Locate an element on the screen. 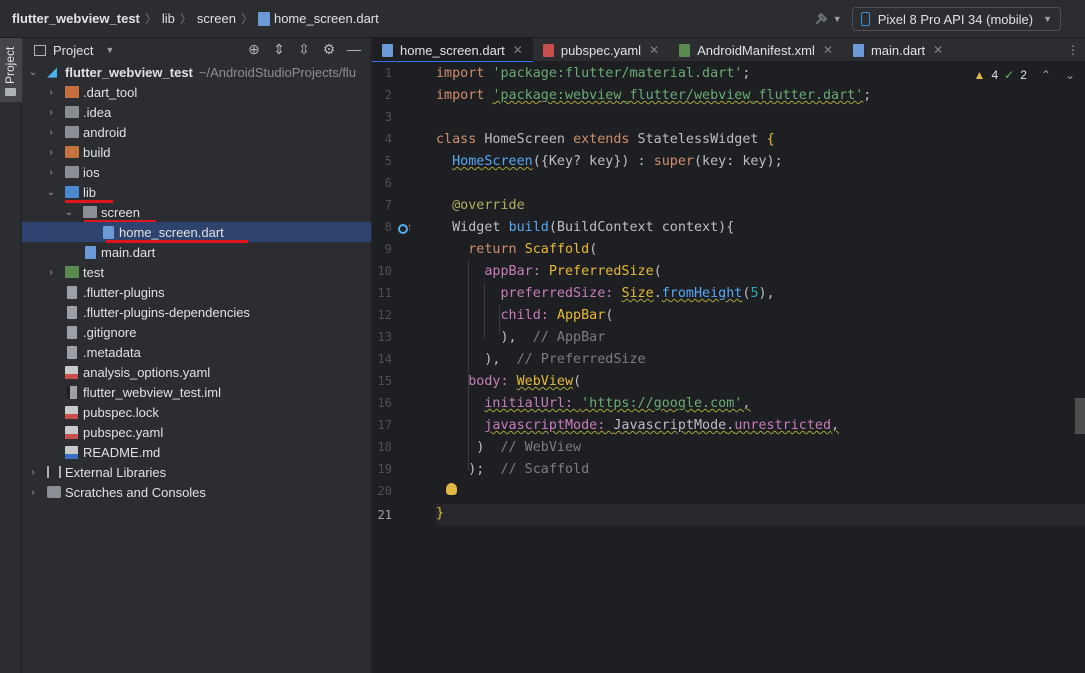 This screenshot has width=1085, height=673. tree-row: › build is located at coordinates (196, 152).